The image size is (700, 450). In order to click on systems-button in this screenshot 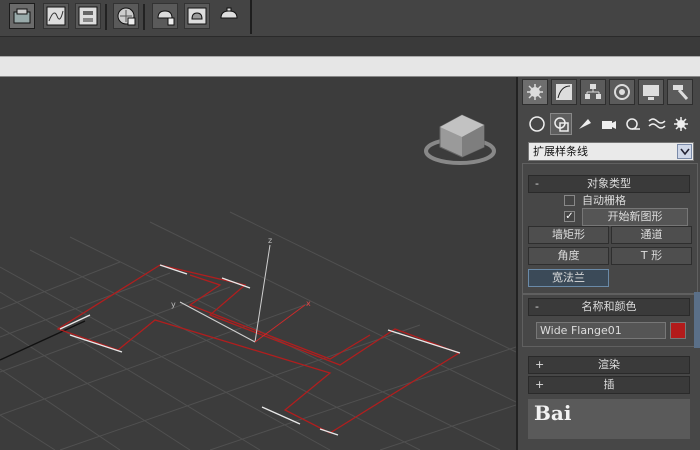, I will do `click(681, 124)`.